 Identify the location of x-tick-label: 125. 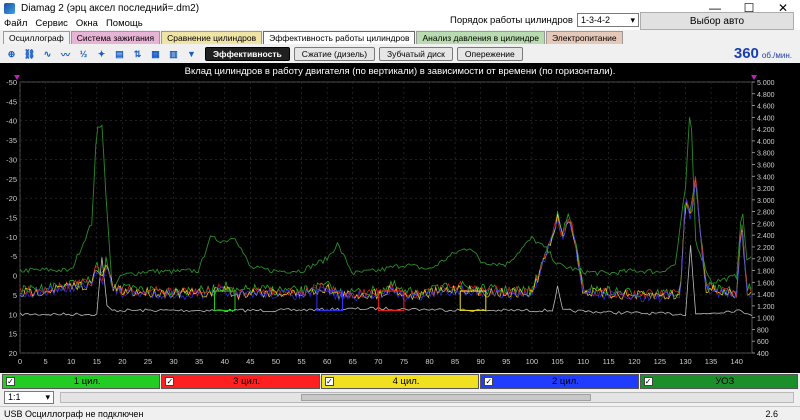
(660, 361).